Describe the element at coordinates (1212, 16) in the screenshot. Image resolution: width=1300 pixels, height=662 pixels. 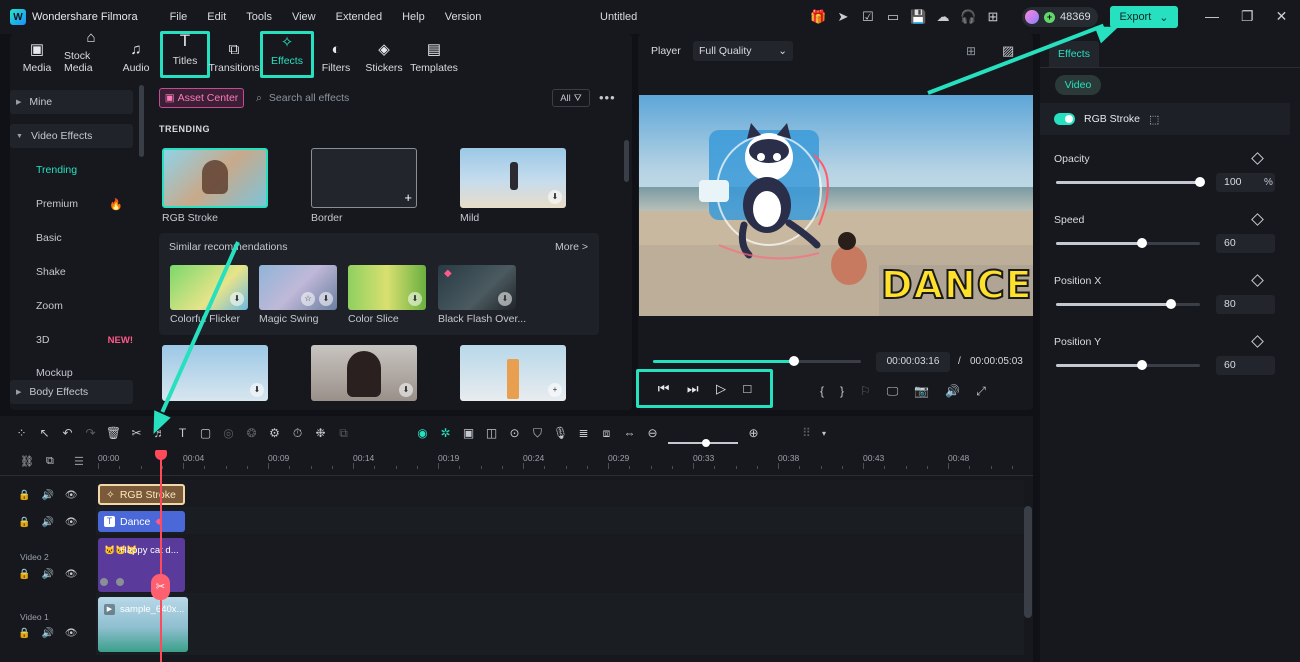
I see `minimize-icon: —` at that location.